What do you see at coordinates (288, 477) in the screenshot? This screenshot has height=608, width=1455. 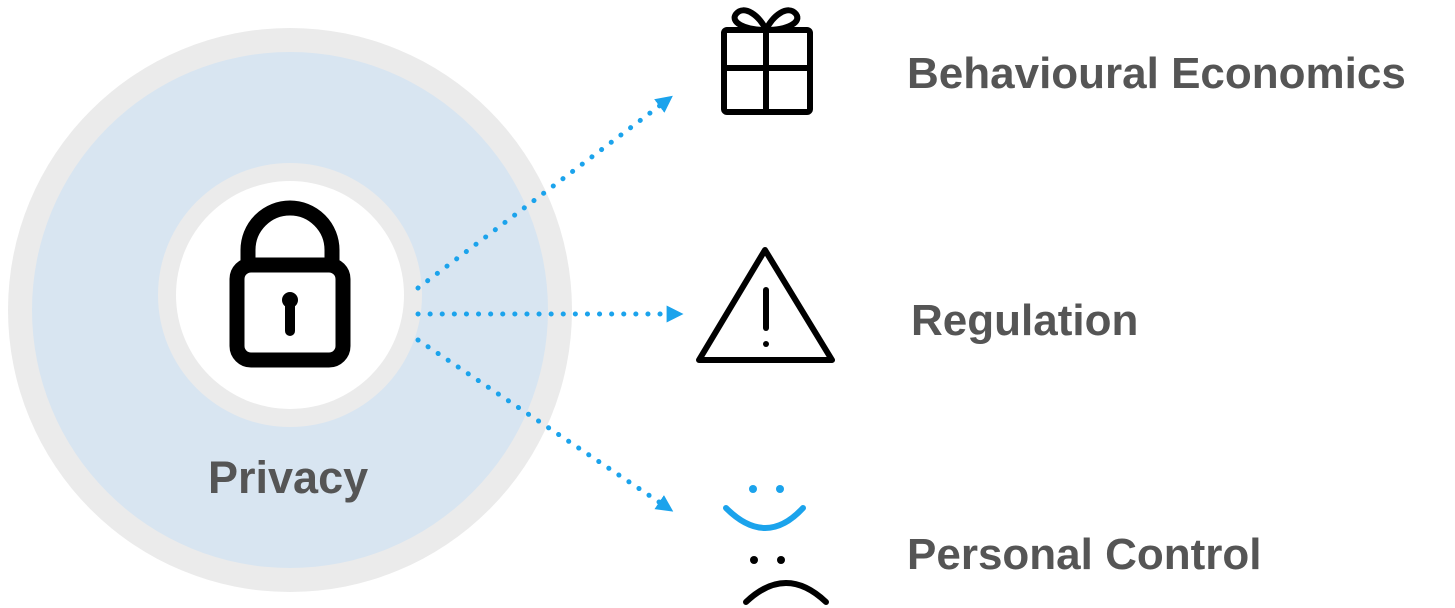 I see `privacy-label: Privacy` at bounding box center [288, 477].